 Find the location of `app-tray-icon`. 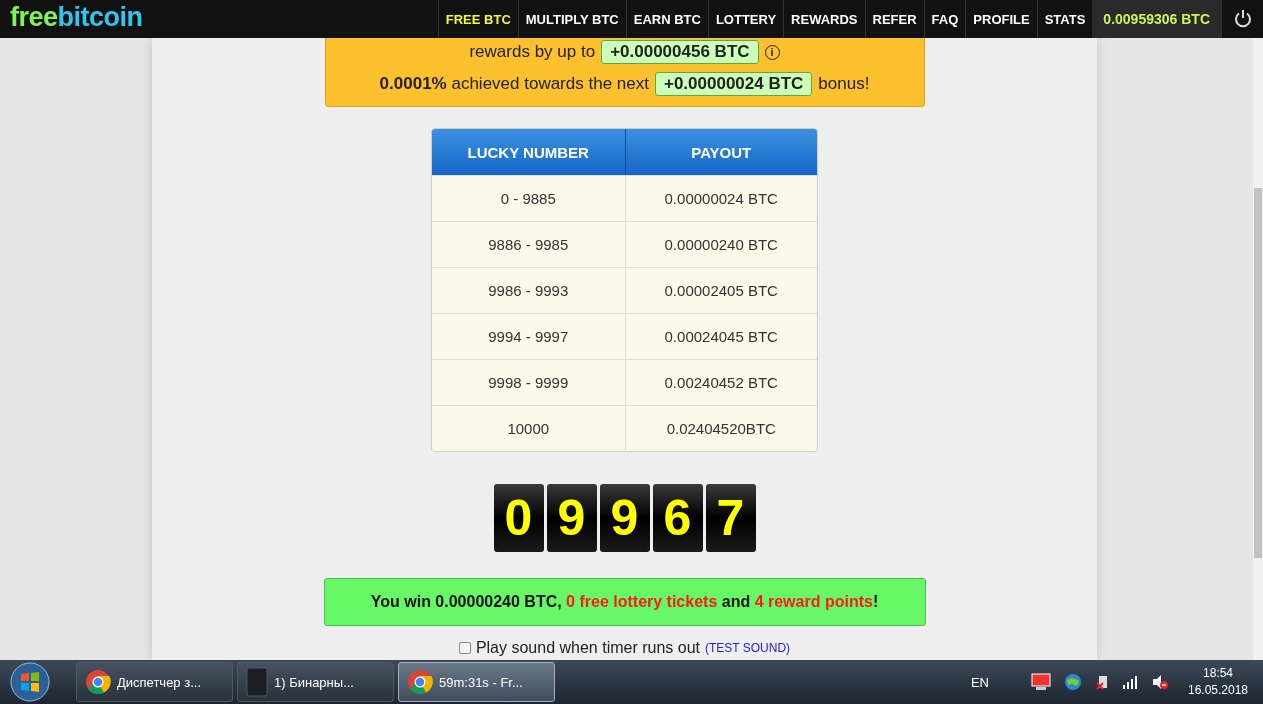

app-tray-icon is located at coordinates (1041, 682).